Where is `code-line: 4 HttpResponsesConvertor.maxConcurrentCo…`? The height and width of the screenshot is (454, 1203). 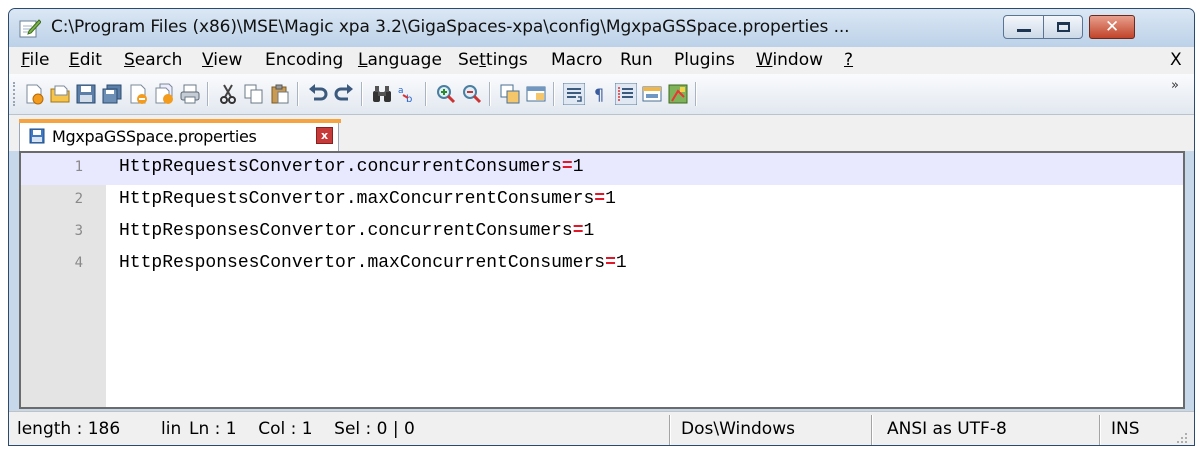
code-line: 4 HttpResponsesConvertor.maxConcurrentCo… is located at coordinates (602, 265).